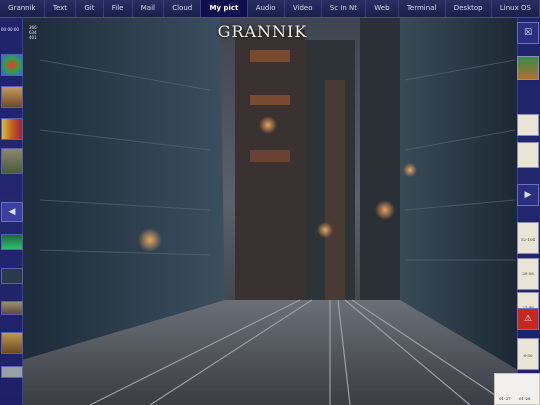  Describe the element at coordinates (303, 8) in the screenshot. I see `menu-video: Video` at that location.